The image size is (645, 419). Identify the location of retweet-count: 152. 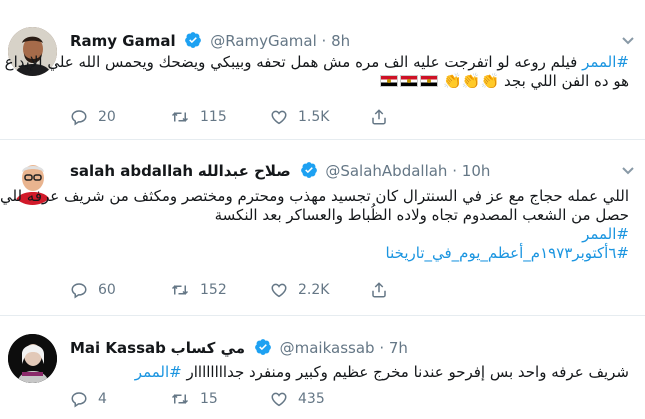
(213, 290).